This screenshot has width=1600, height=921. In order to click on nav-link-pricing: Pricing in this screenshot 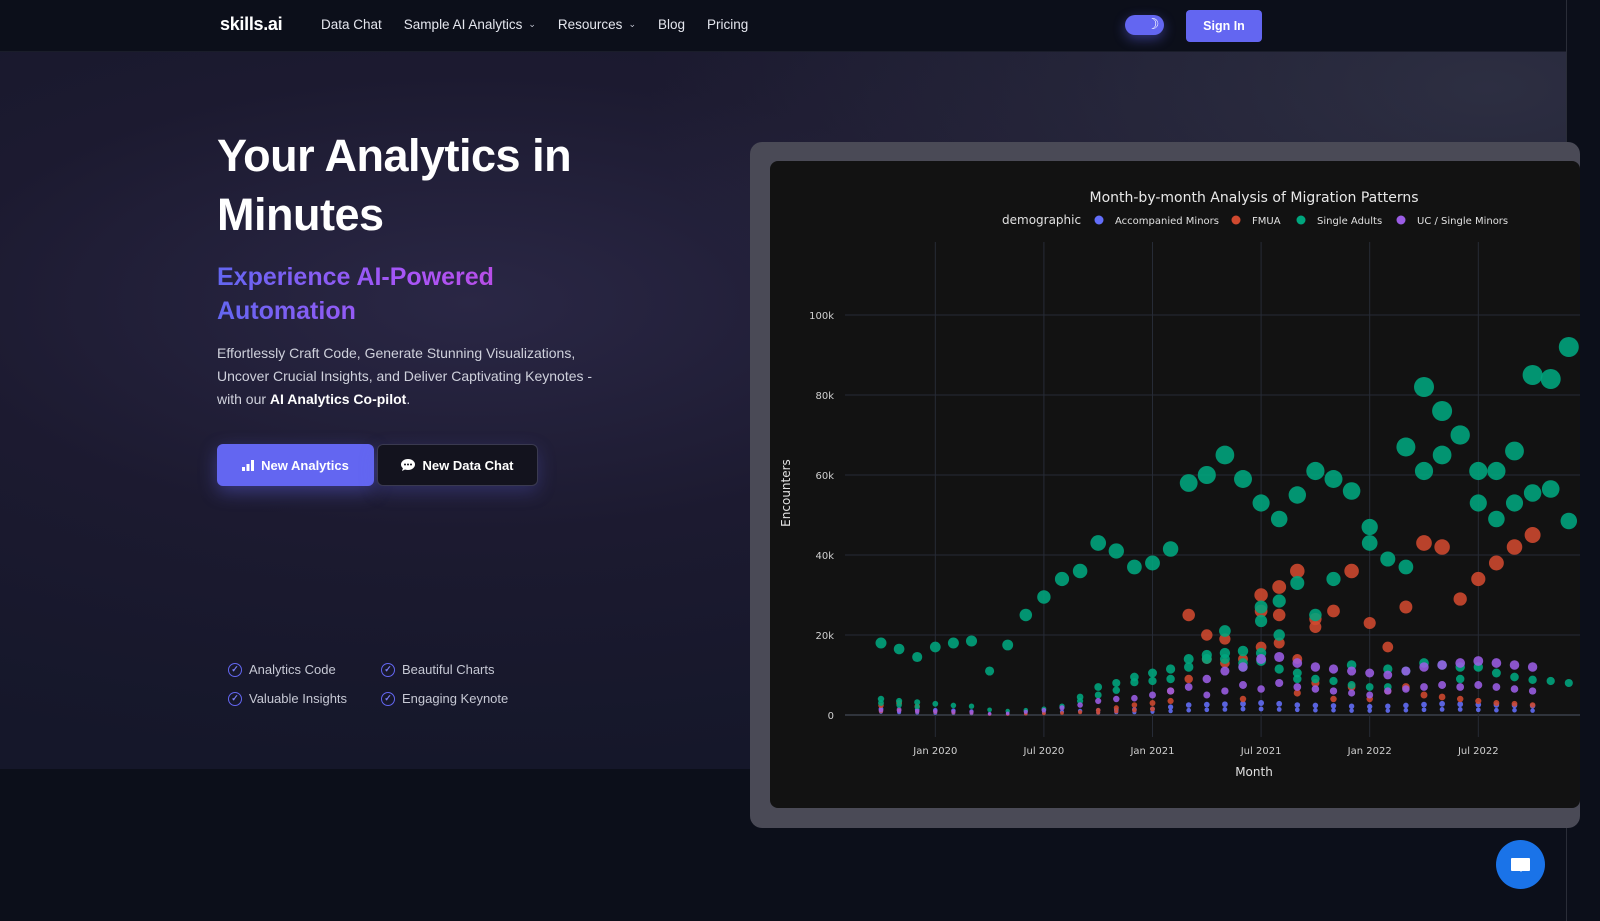, I will do `click(727, 24)`.